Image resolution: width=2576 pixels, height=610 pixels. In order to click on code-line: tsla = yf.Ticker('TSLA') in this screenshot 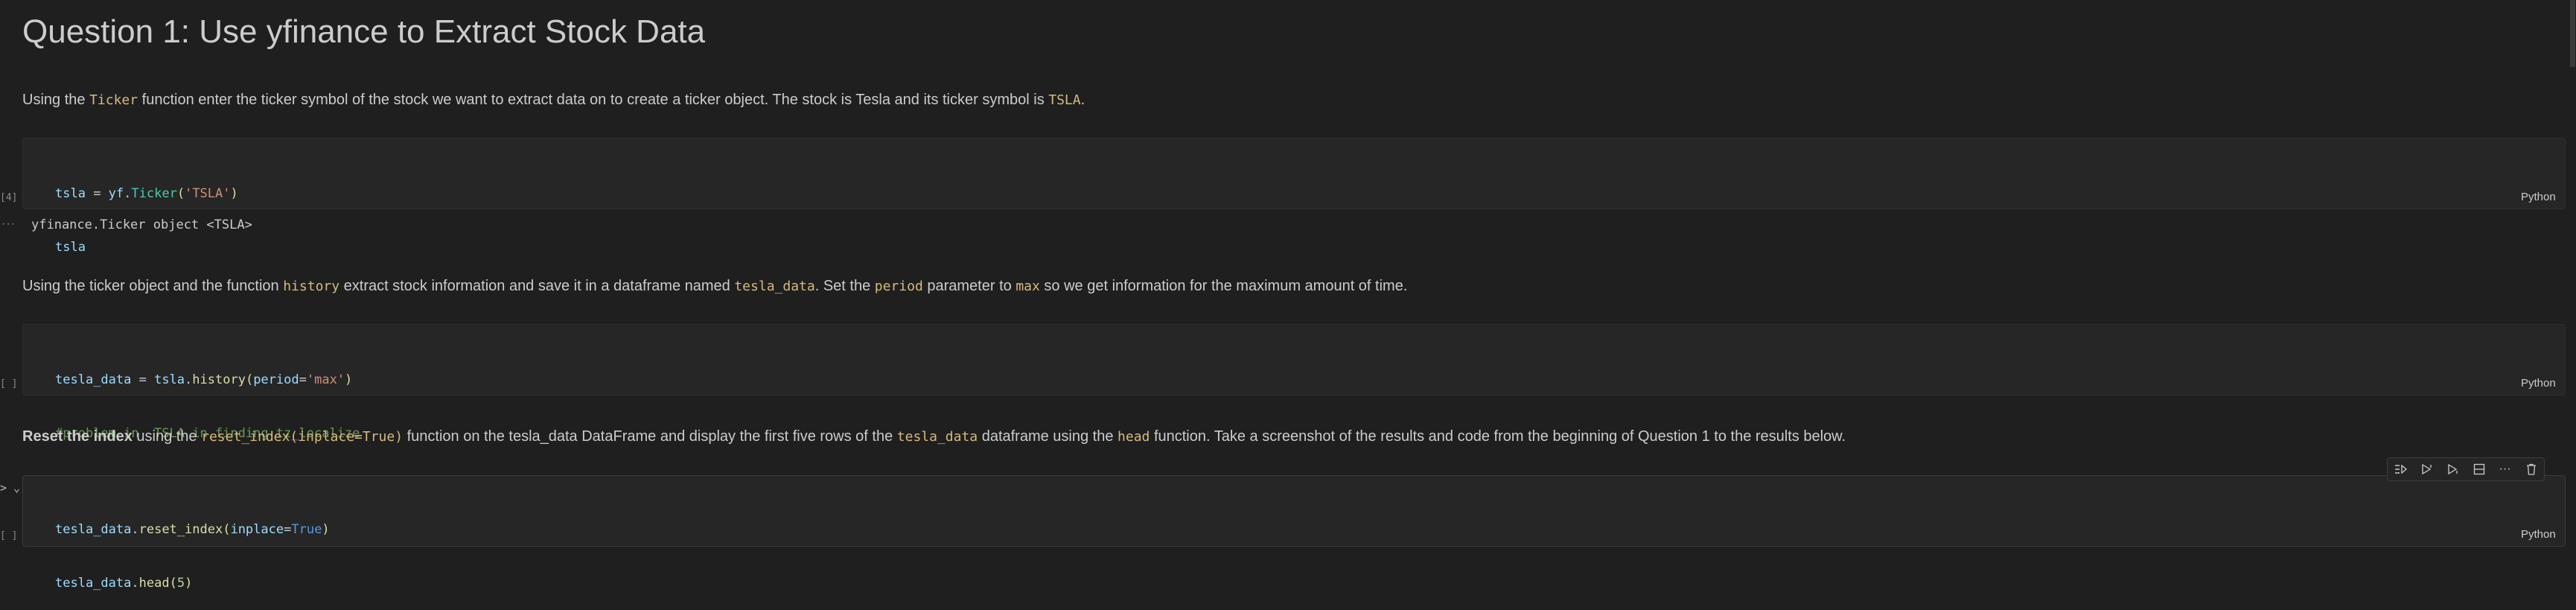, I will do `click(146, 193)`.